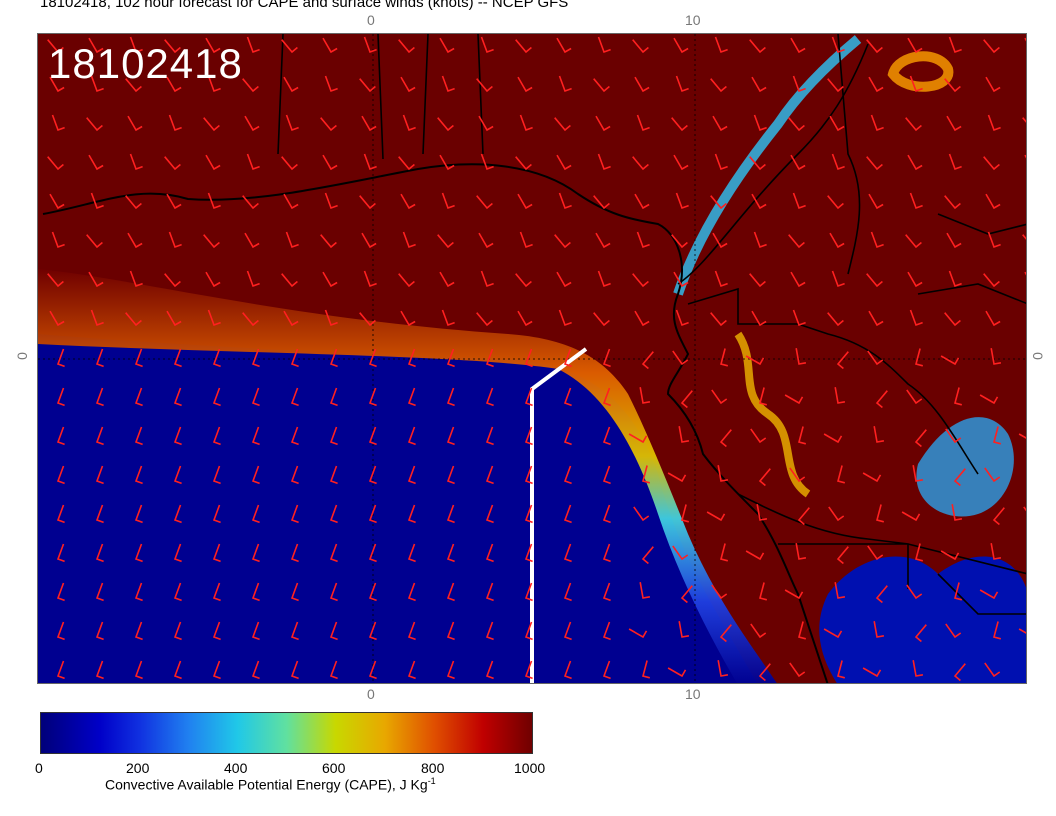 This screenshot has width=1056, height=816. Describe the element at coordinates (236, 768) in the screenshot. I see `colorbar-label-400: 400` at that location.